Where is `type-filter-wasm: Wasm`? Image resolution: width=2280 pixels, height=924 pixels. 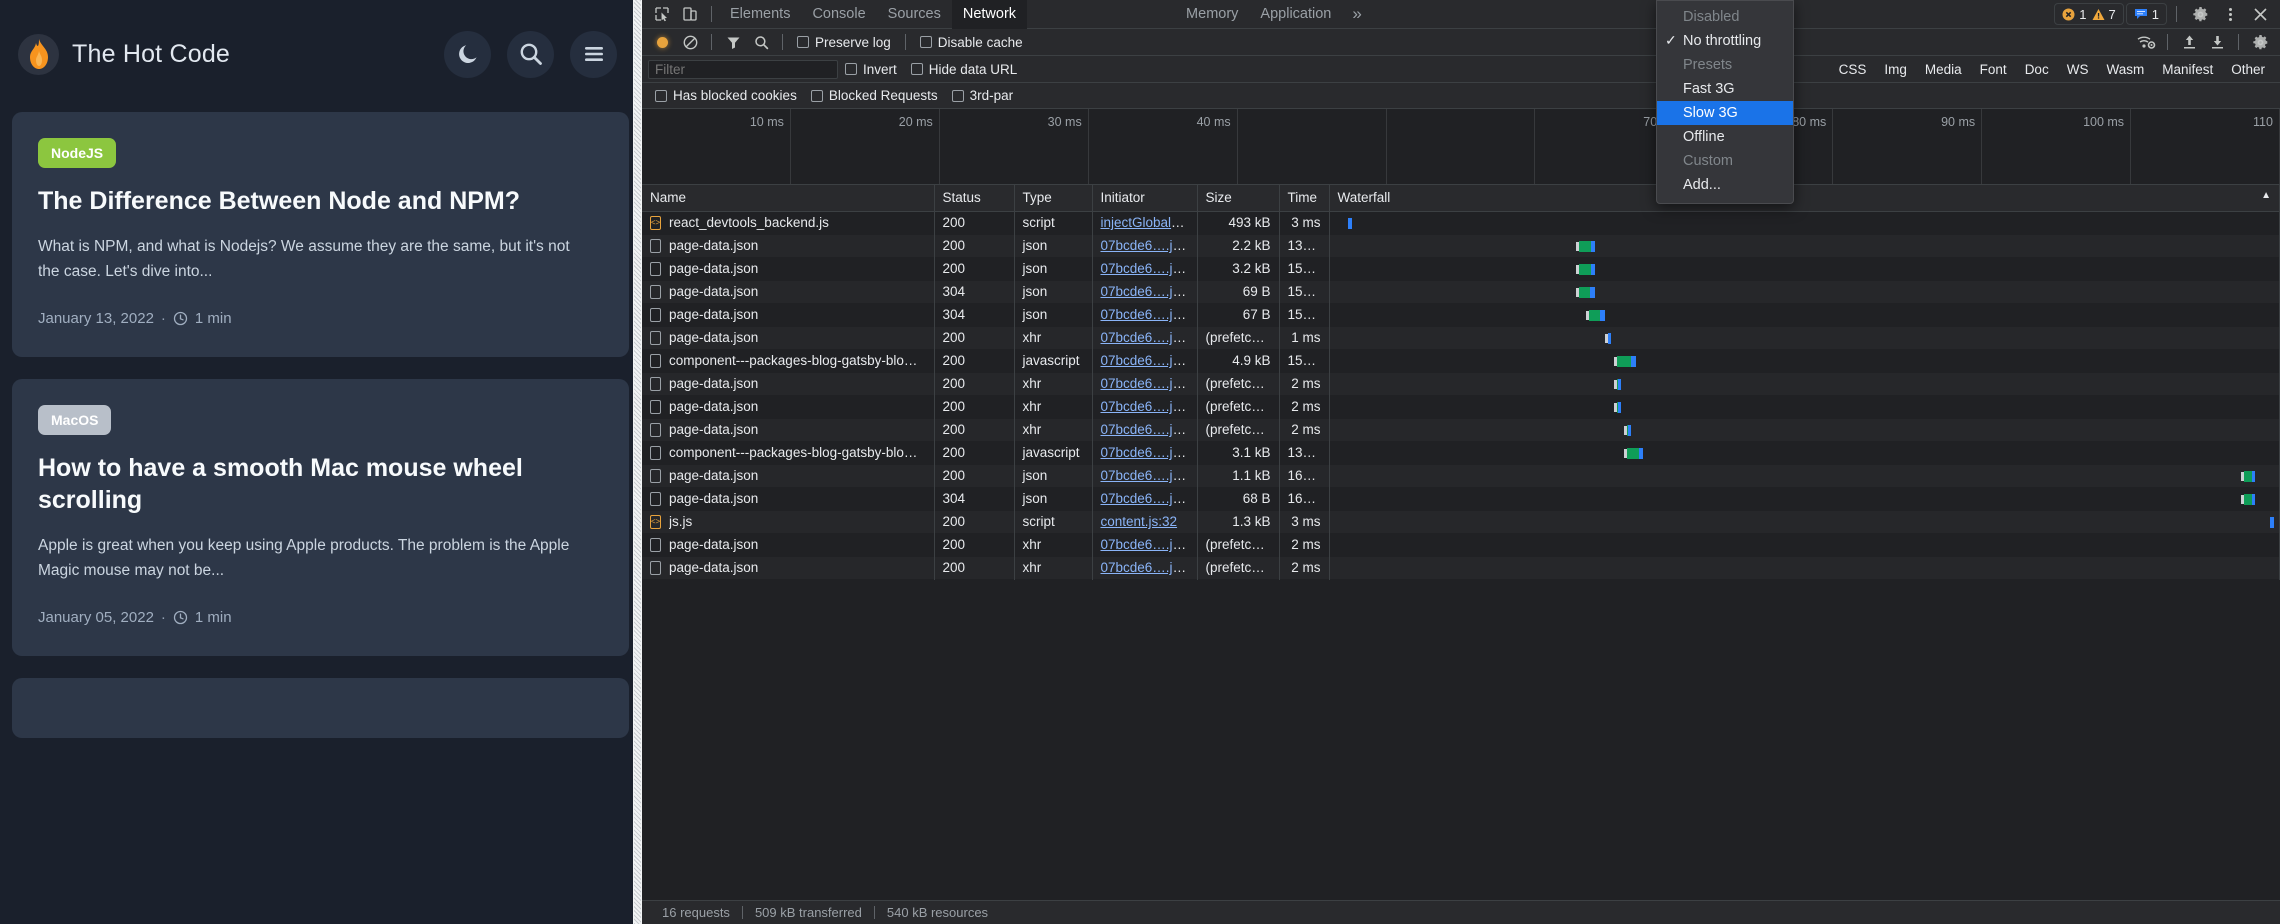 type-filter-wasm: Wasm is located at coordinates (2125, 69).